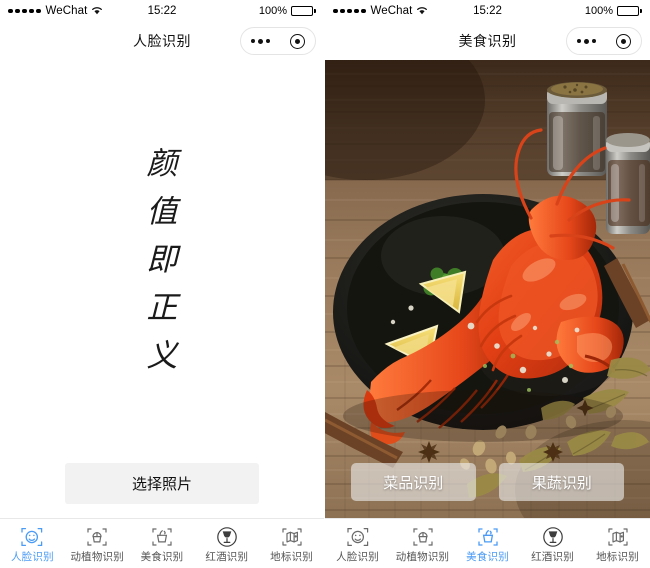 The height and width of the screenshot is (568, 650). Describe the element at coordinates (487, 482) in the screenshot. I see `recognition-actions: 菜品识别 果蔬识别` at that location.